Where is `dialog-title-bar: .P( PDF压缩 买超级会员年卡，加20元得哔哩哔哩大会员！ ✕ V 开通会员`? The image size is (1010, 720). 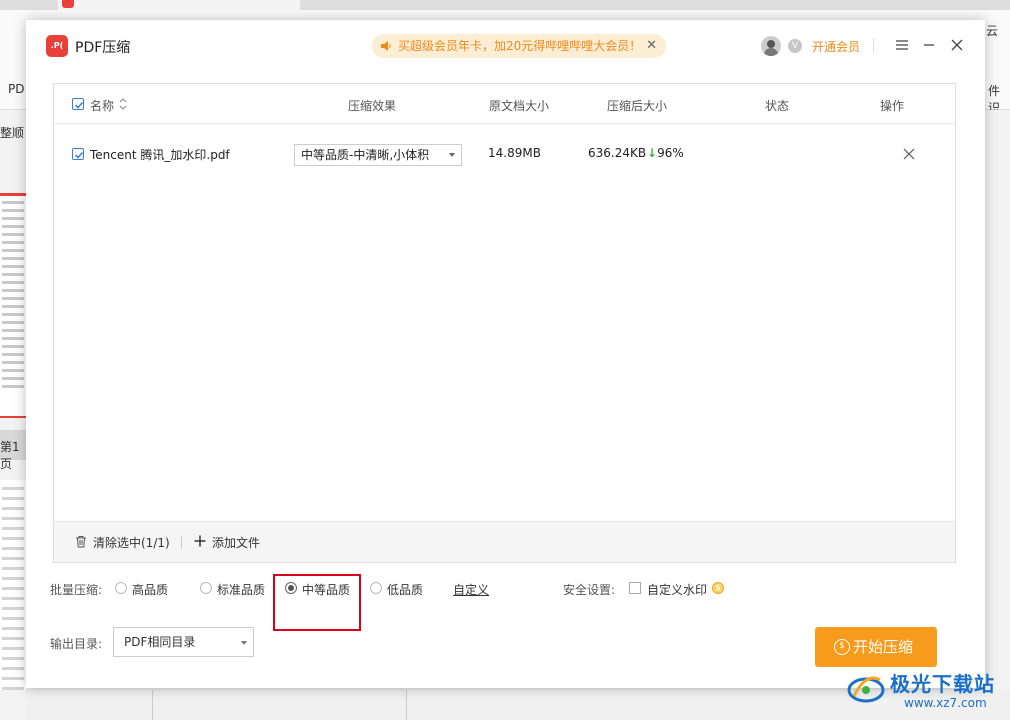 dialog-title-bar: .P( PDF压缩 买超级会员年卡，加20元得哔哩哔哩大会员！ ✕ V 开通会员 is located at coordinates (505, 45).